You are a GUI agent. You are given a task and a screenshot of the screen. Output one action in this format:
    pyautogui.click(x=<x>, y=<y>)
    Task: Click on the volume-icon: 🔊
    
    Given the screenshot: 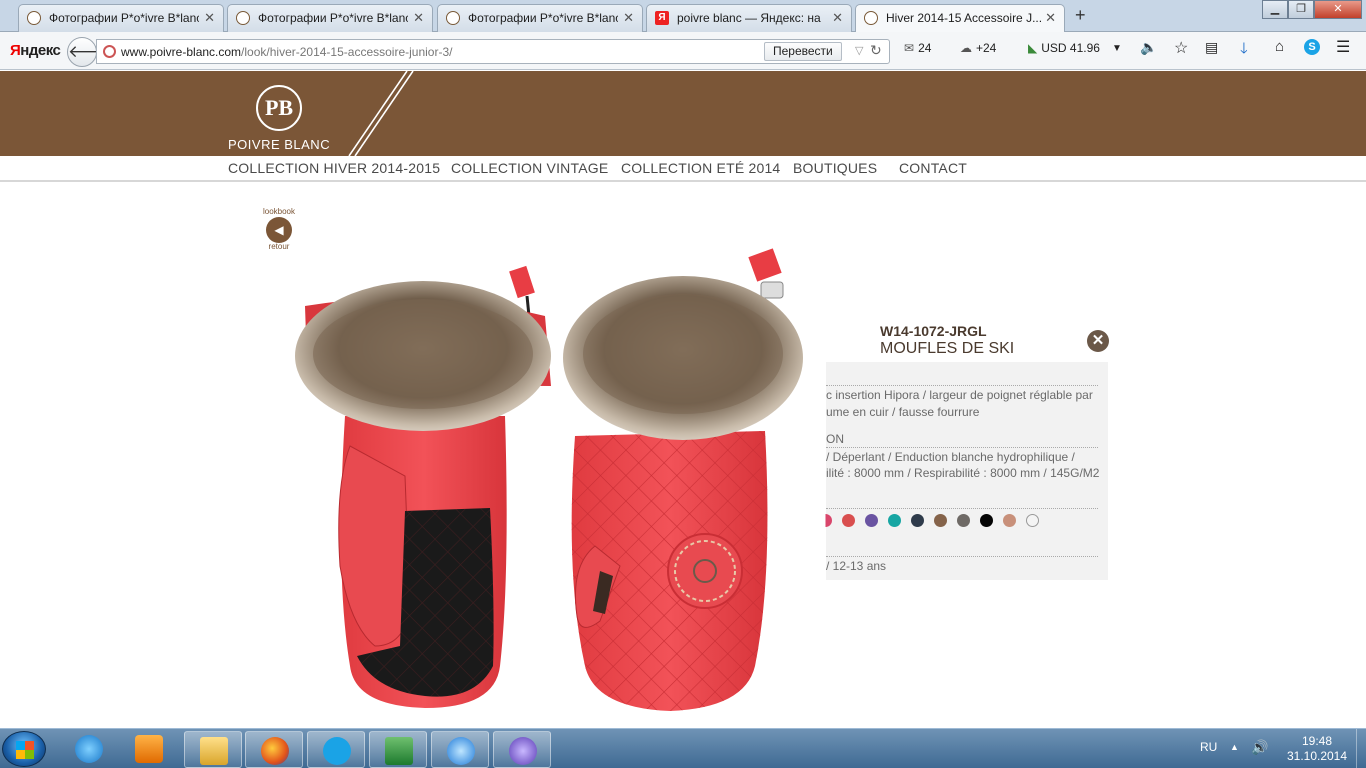 What is the action you would take?
    pyautogui.click(x=1259, y=747)
    